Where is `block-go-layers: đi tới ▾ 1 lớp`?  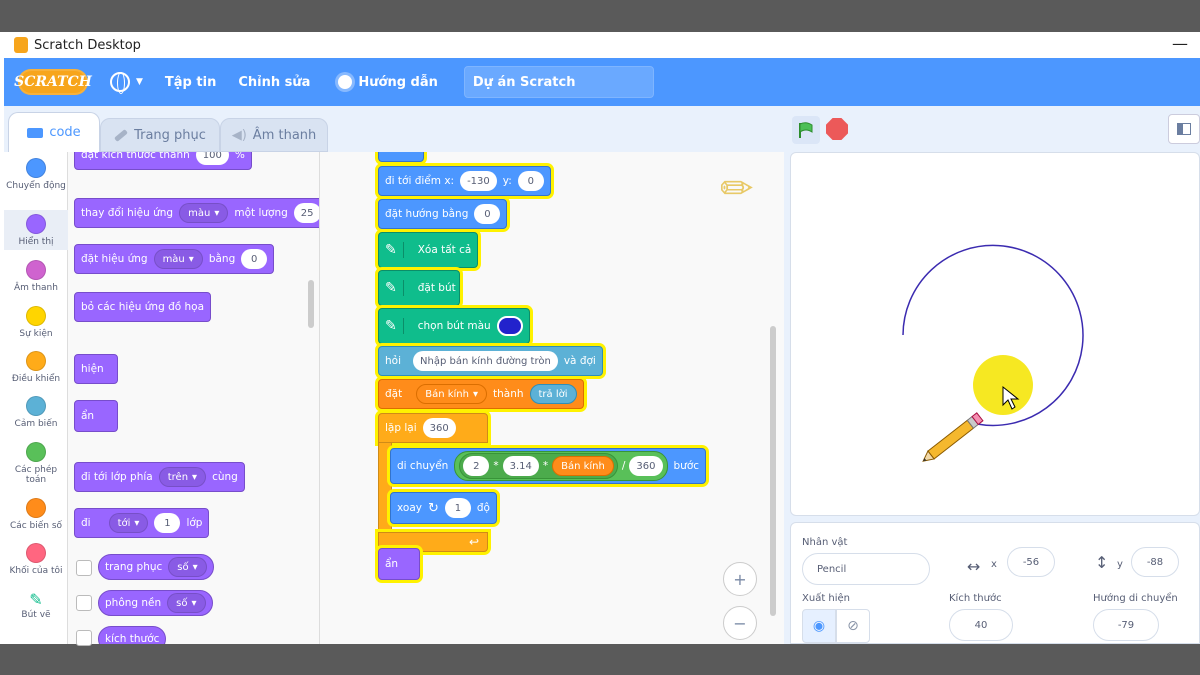
block-go-layers: đi tới ▾ 1 lớp is located at coordinates (142, 523).